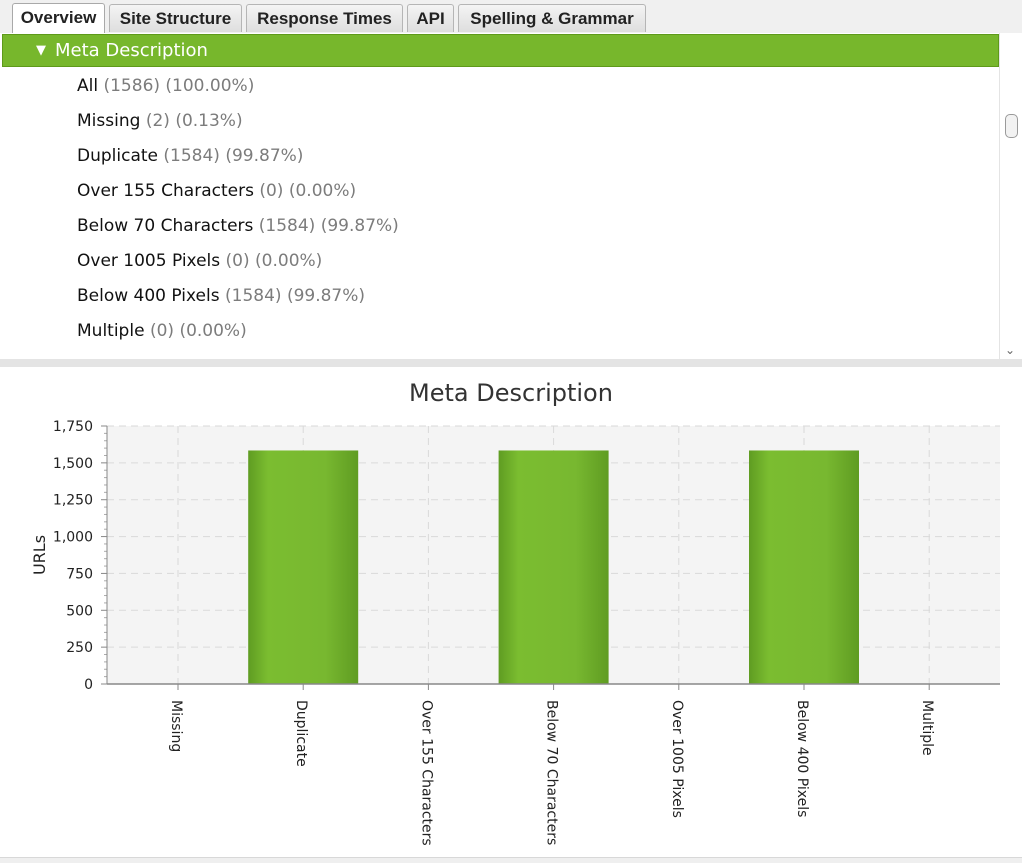 The image size is (1022, 863). Describe the element at coordinates (209, 86) in the screenshot. I see `row-percent: (100.00%)` at that location.